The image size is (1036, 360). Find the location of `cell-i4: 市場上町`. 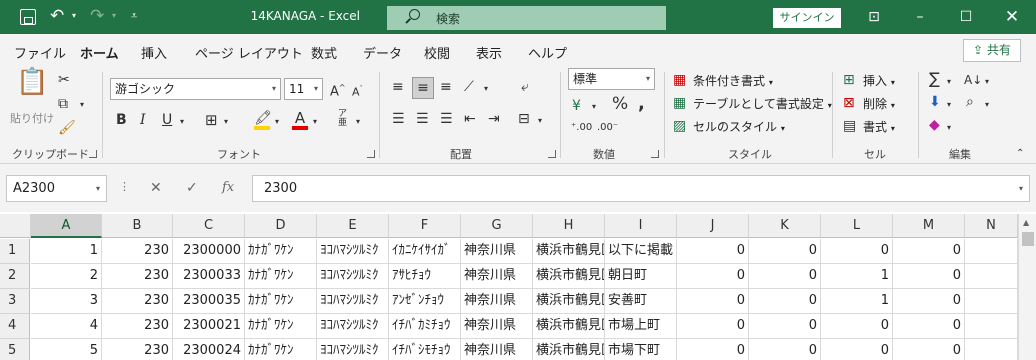

cell-i4: 市場上町 is located at coordinates (641, 326).